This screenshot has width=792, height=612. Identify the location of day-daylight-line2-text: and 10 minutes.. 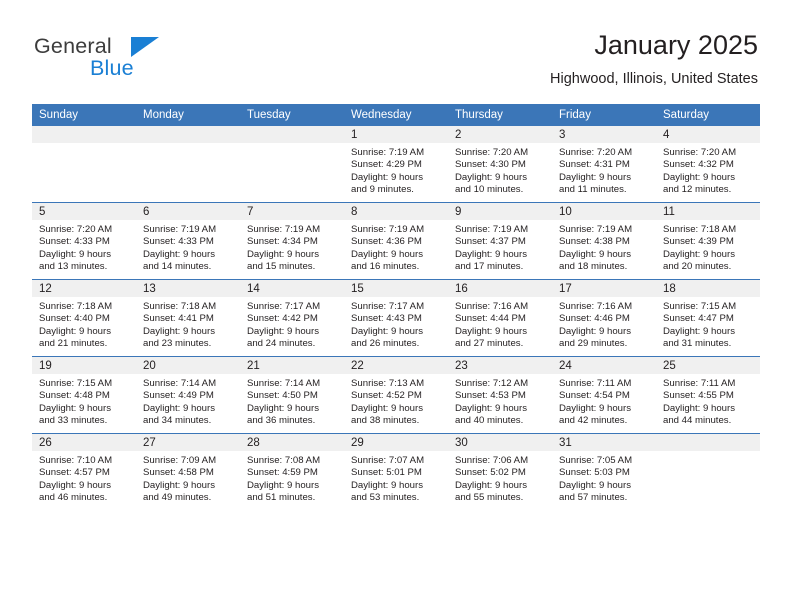
(489, 190).